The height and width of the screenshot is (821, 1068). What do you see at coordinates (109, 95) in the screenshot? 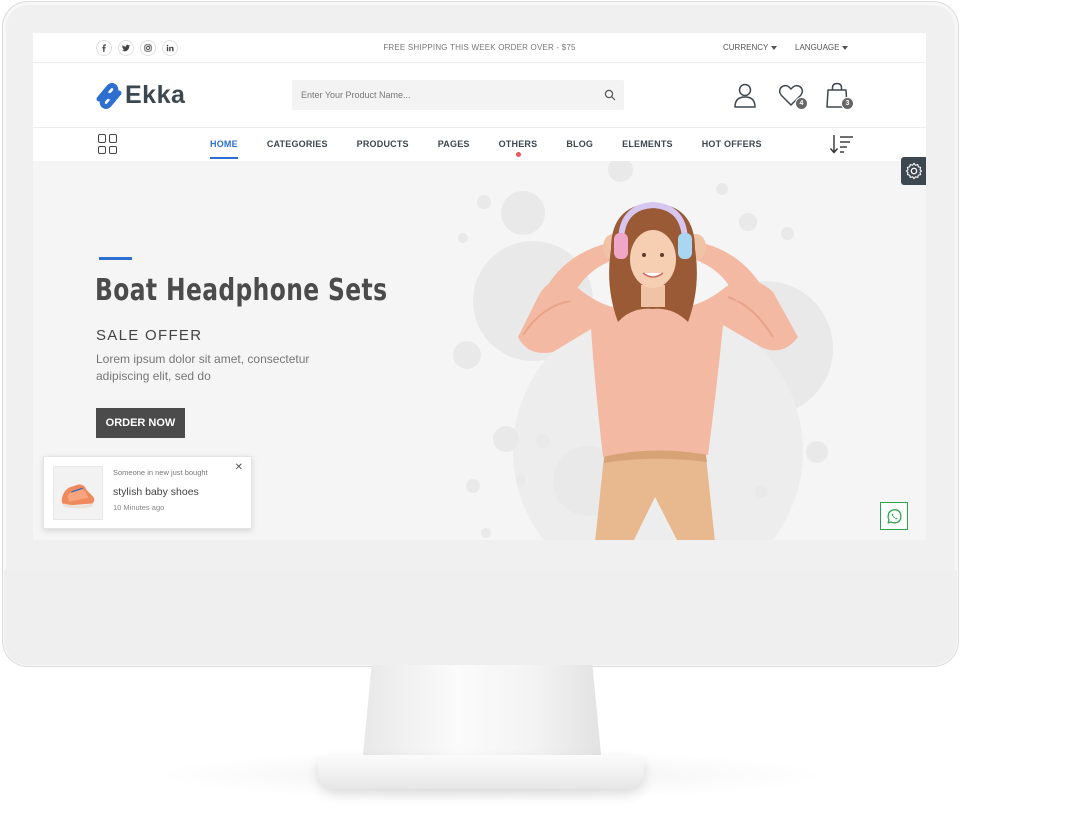
I see `logo-icon` at bounding box center [109, 95].